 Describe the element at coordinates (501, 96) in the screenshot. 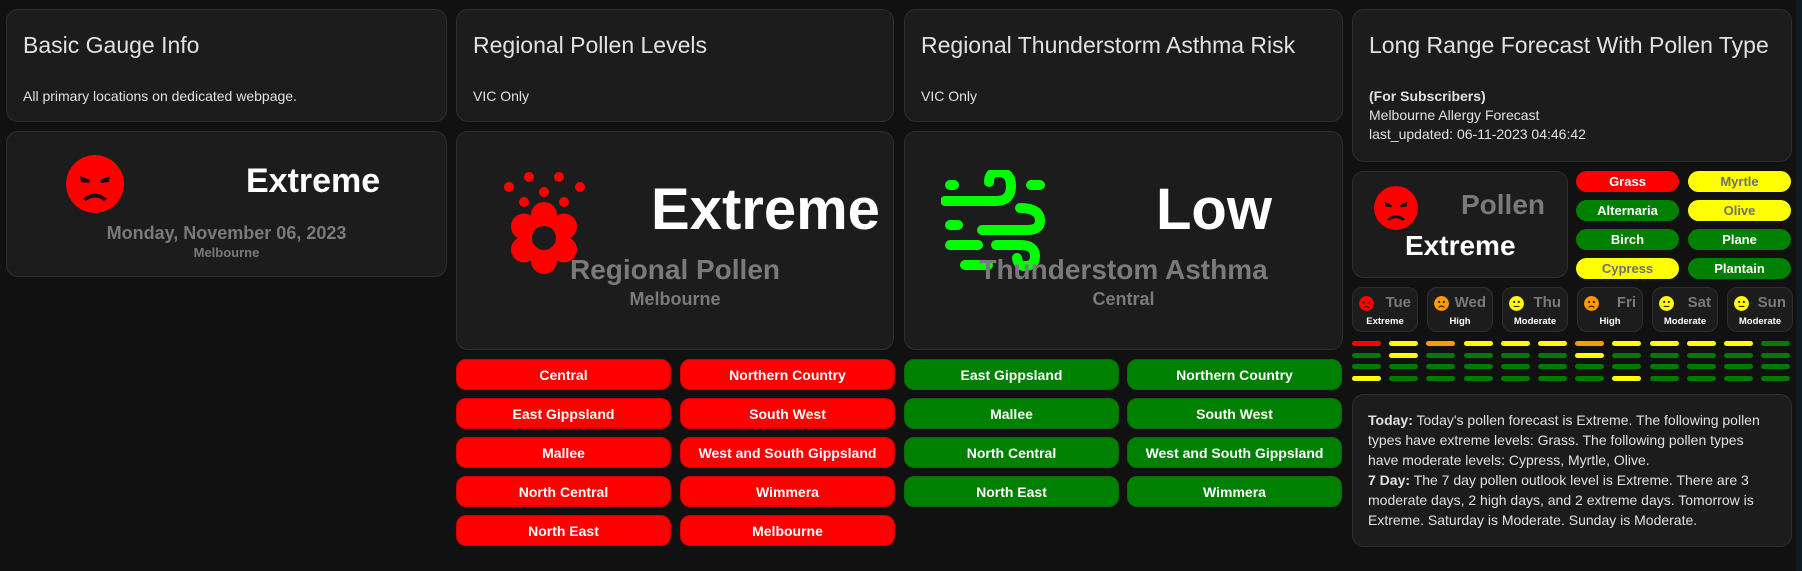

I see `regional-pollen-subtitle: VIC Only` at that location.